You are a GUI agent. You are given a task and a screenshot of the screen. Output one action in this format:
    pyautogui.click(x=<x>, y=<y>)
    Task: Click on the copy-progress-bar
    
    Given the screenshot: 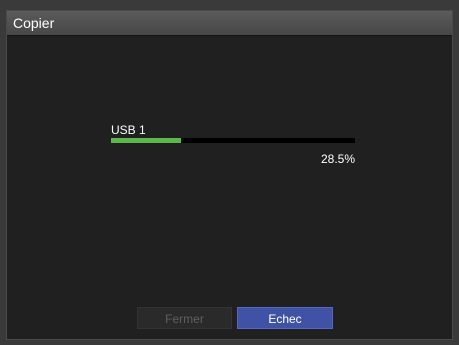 What is the action you would take?
    pyautogui.click(x=233, y=140)
    